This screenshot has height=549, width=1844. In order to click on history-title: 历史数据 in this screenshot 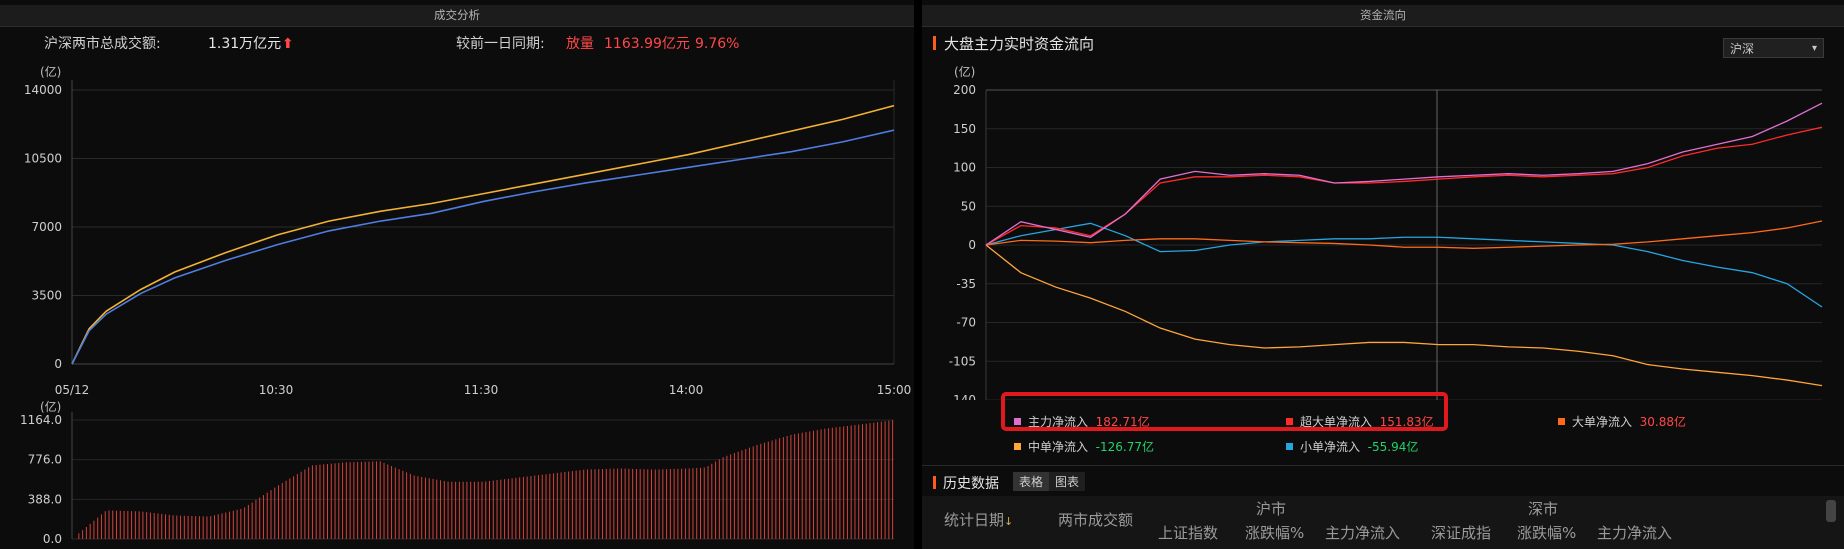, I will do `click(966, 483)`.